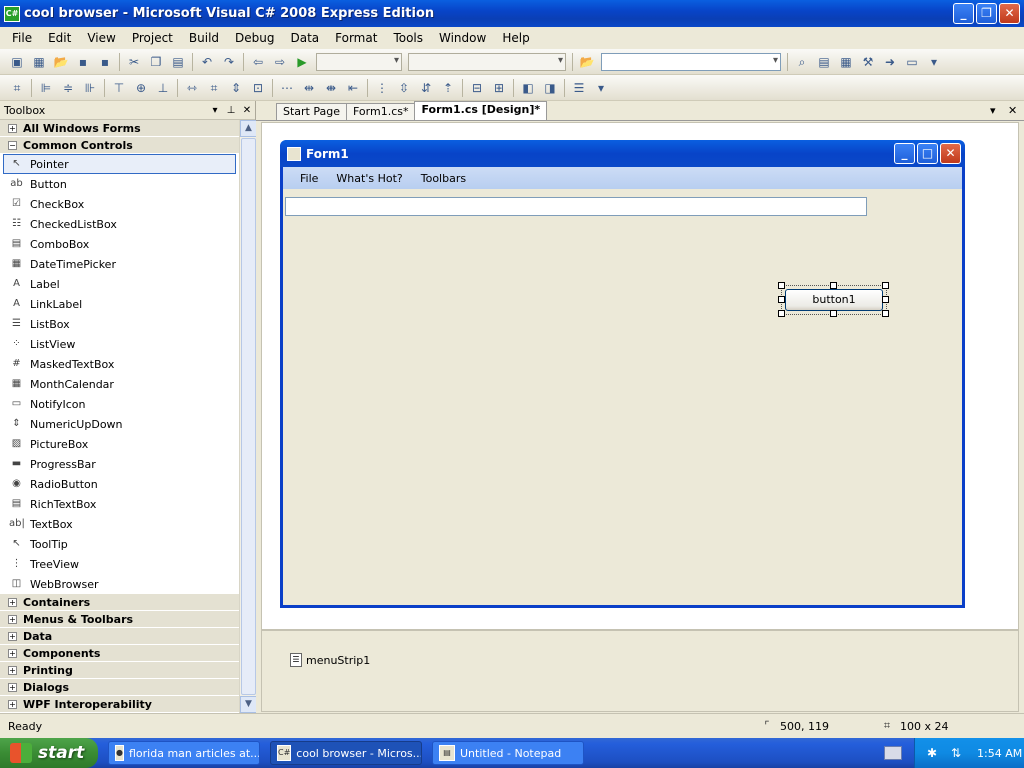 The height and width of the screenshot is (768, 1024). Describe the element at coordinates (61, 62) in the screenshot. I see `open-file-icon: 📂` at that location.